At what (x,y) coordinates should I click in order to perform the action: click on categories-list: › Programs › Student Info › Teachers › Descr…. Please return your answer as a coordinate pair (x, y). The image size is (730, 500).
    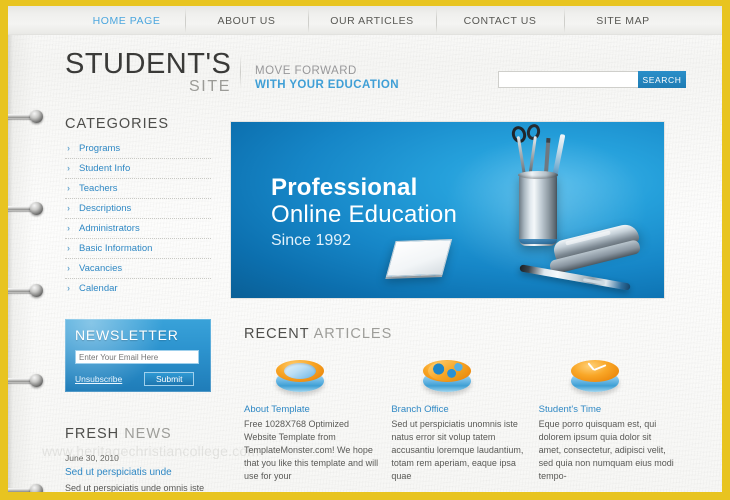
    Looking at the image, I should click on (138, 218).